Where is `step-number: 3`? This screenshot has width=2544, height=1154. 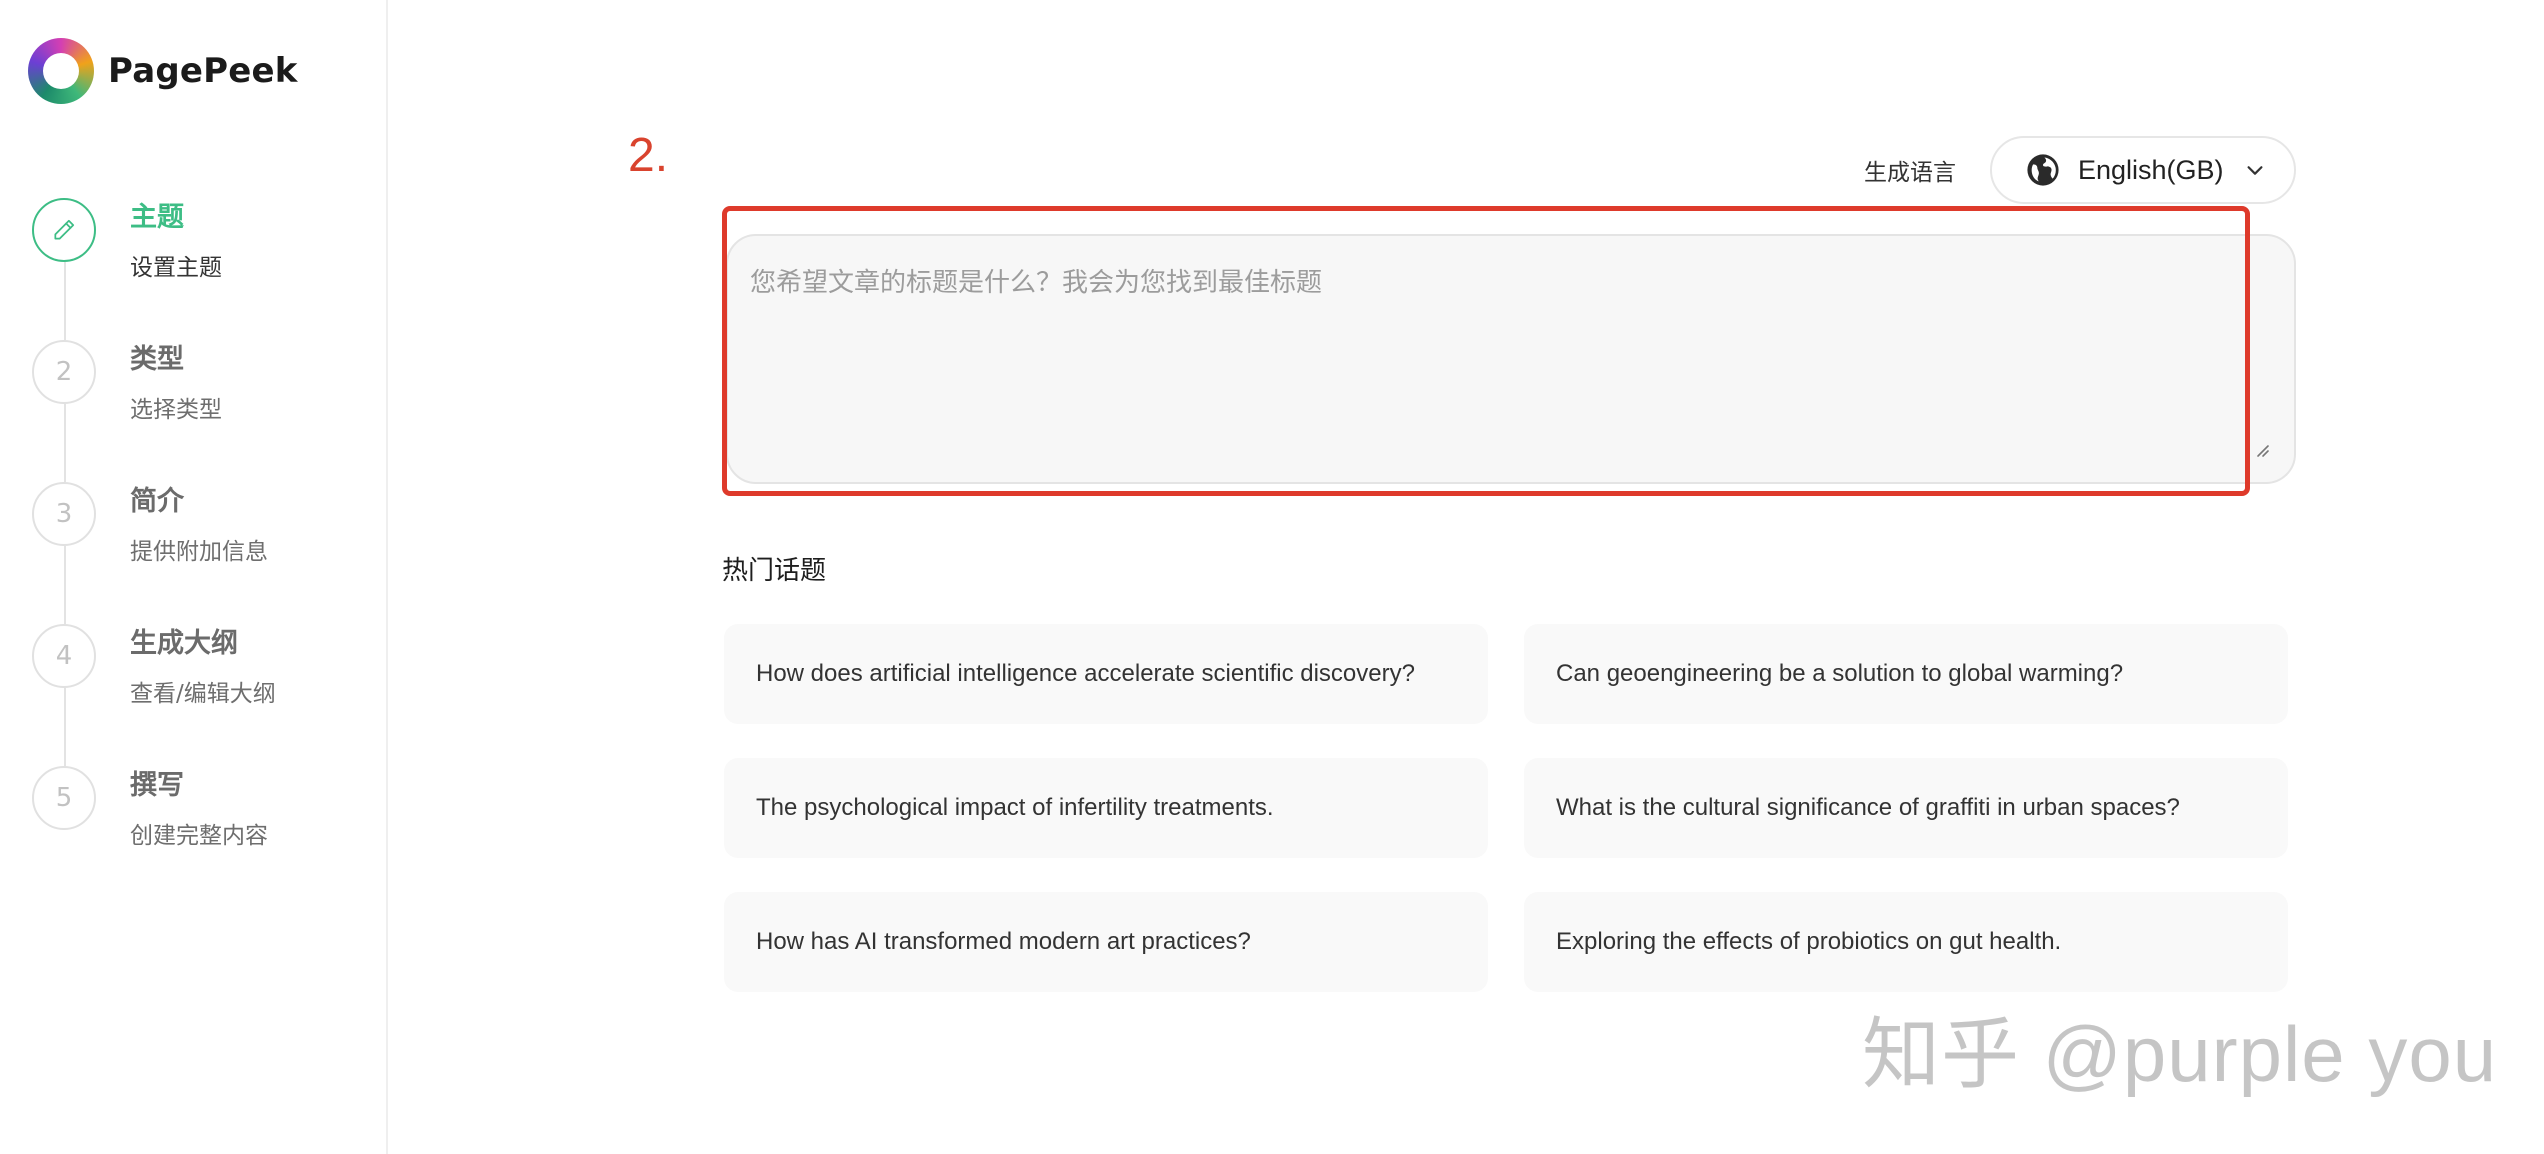
step-number: 3 is located at coordinates (64, 514).